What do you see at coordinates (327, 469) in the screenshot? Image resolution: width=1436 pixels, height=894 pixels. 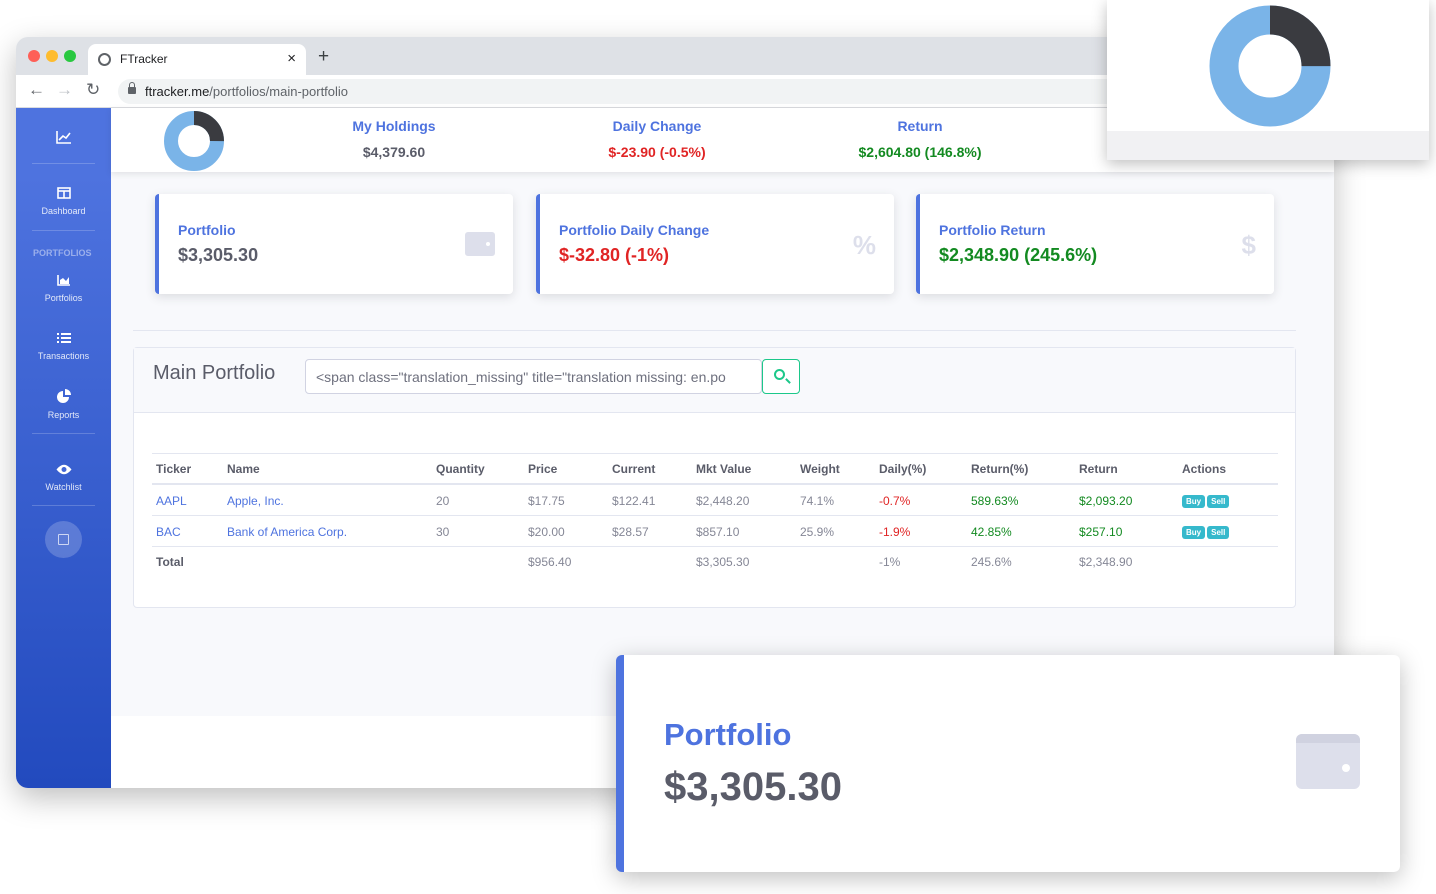 I see `column-header: Name` at bounding box center [327, 469].